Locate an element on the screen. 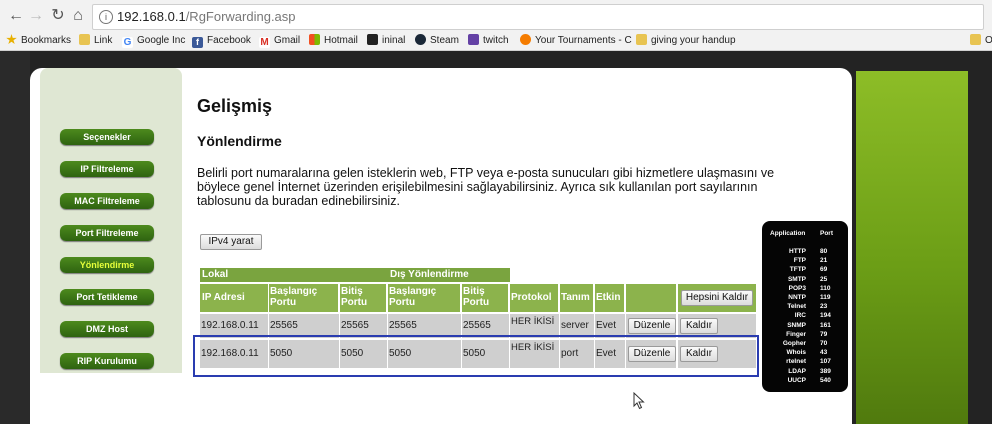 This screenshot has height=424, width=992. port-list-port: 70 is located at coordinates (824, 343).